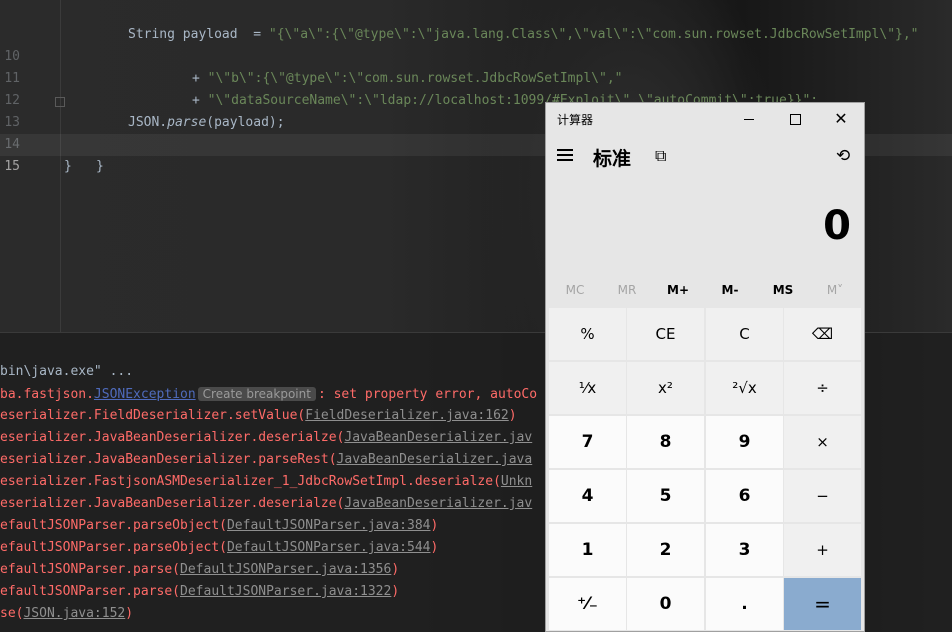  Describe the element at coordinates (285, 591) in the screenshot. I see `frame-link: DefaultJSONParser.java:1322` at that location.